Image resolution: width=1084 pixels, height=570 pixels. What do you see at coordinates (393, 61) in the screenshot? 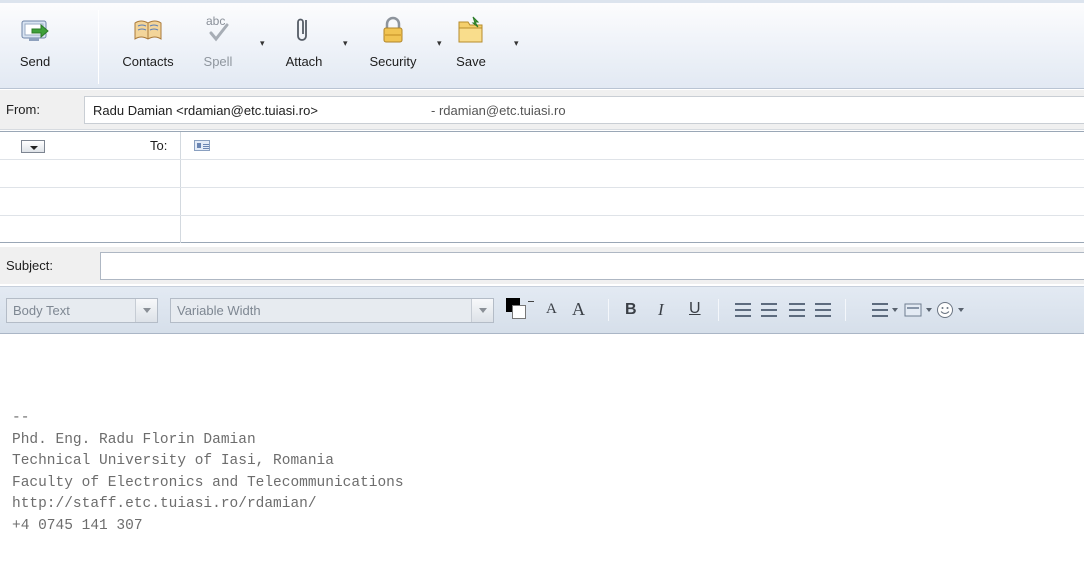
I see `security-label: Security` at bounding box center [393, 61].